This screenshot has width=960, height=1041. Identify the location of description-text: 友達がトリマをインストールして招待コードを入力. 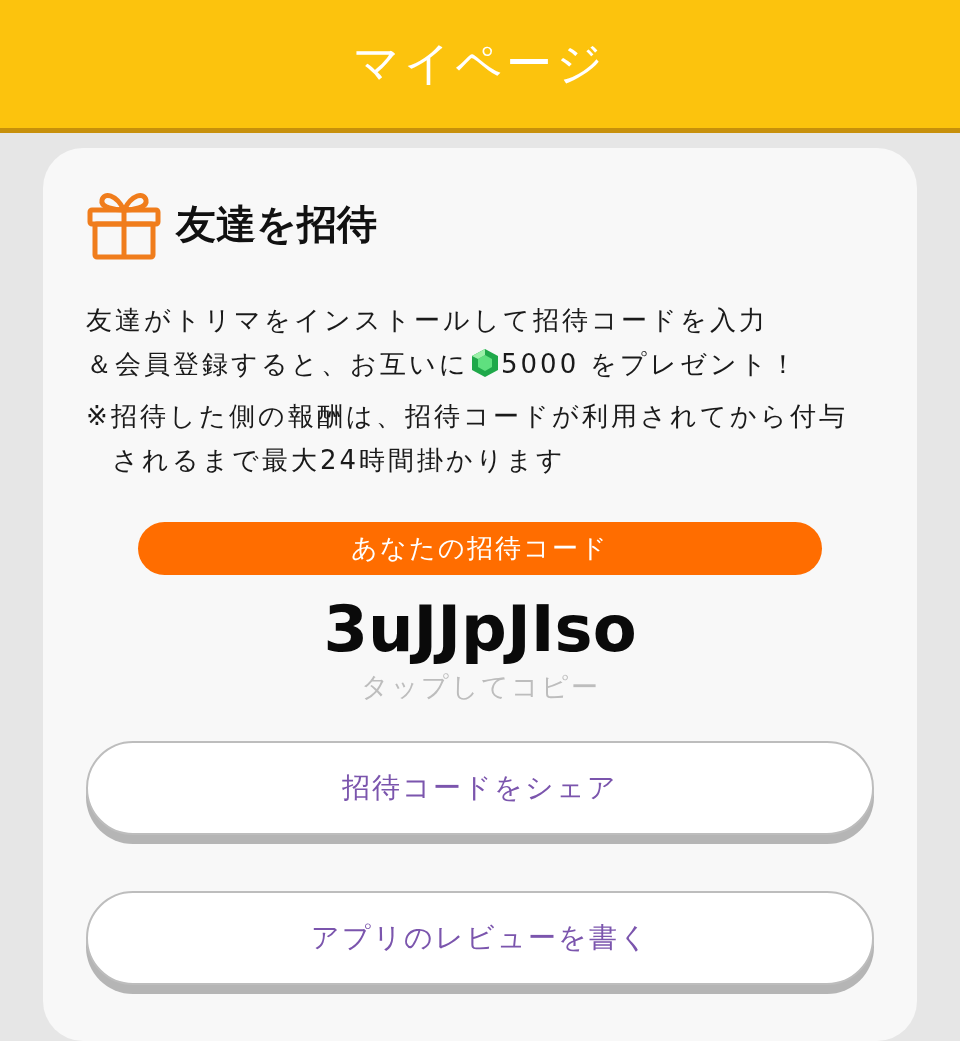
(427, 320).